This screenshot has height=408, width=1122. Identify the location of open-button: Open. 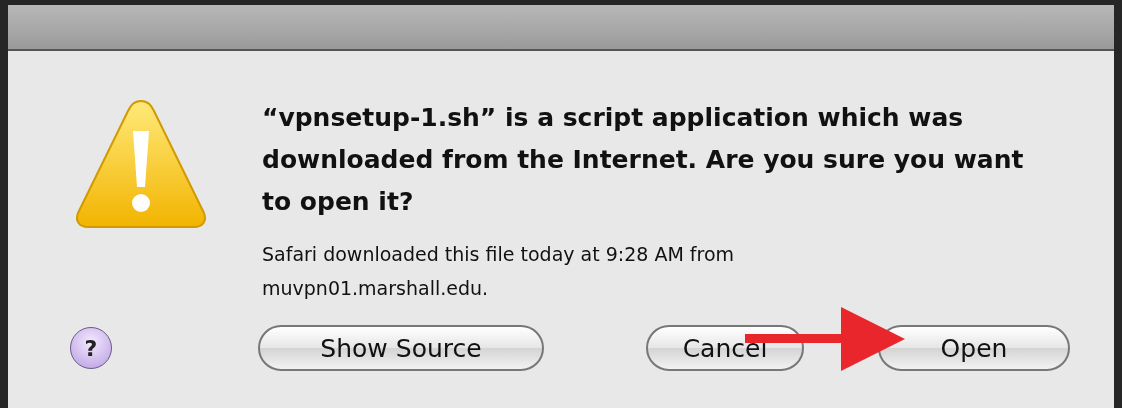
(974, 348).